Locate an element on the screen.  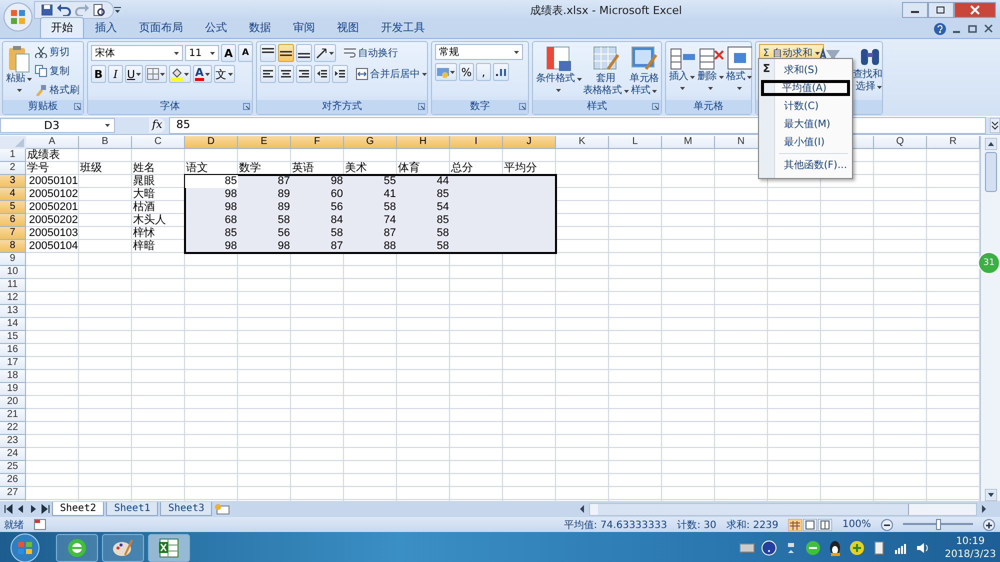
row-header: 1 is located at coordinates (13, 155).